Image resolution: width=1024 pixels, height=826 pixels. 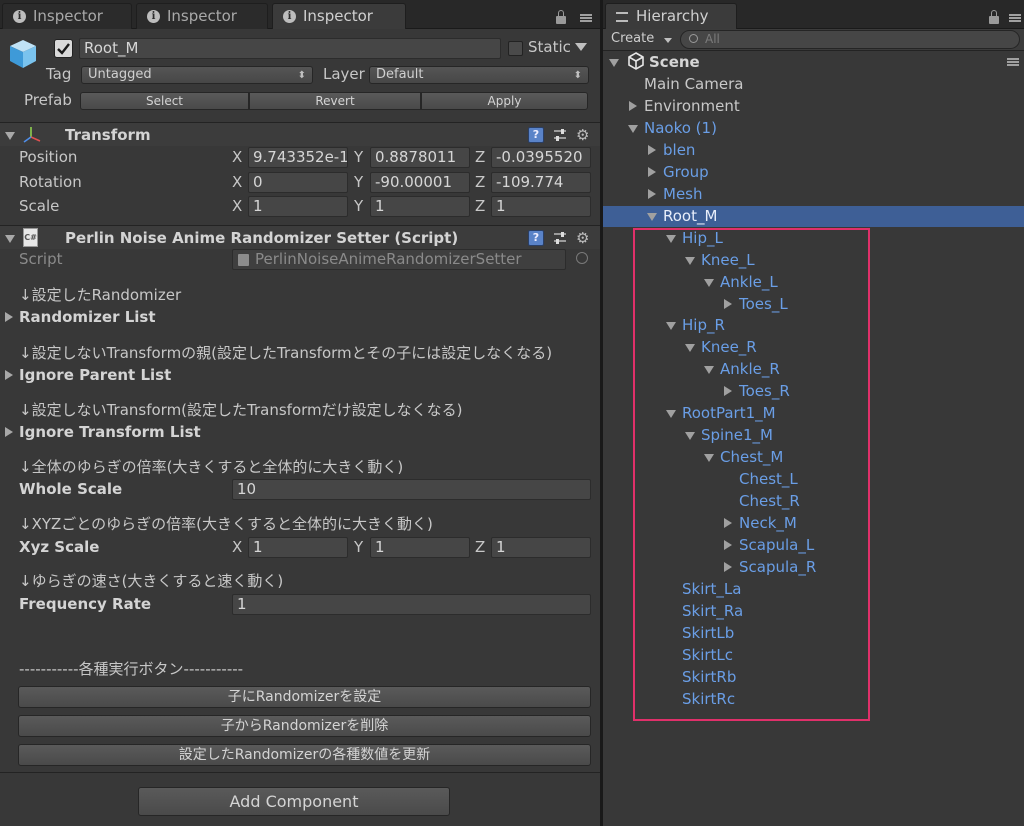 I want to click on tag-dropdown: Untagged ⬍, so click(x=197, y=75).